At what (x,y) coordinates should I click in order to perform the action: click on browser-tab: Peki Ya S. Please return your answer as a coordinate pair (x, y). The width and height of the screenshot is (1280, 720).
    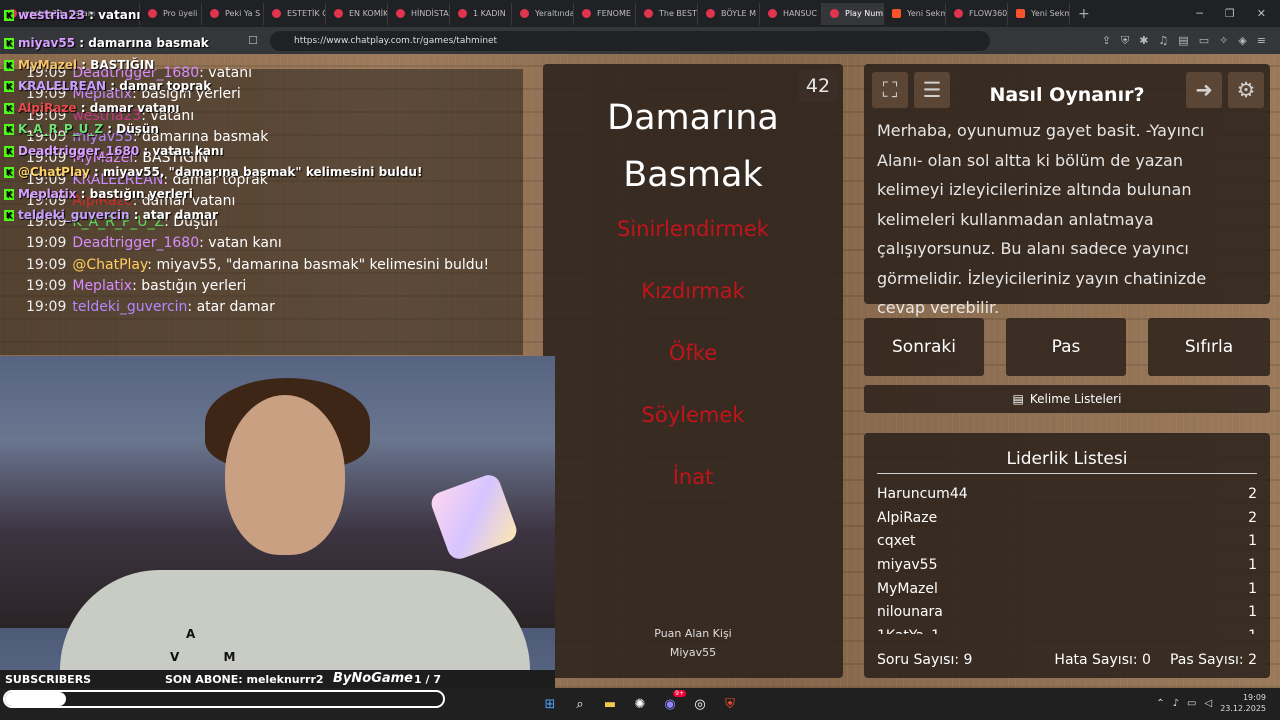
    Looking at the image, I should click on (233, 13).